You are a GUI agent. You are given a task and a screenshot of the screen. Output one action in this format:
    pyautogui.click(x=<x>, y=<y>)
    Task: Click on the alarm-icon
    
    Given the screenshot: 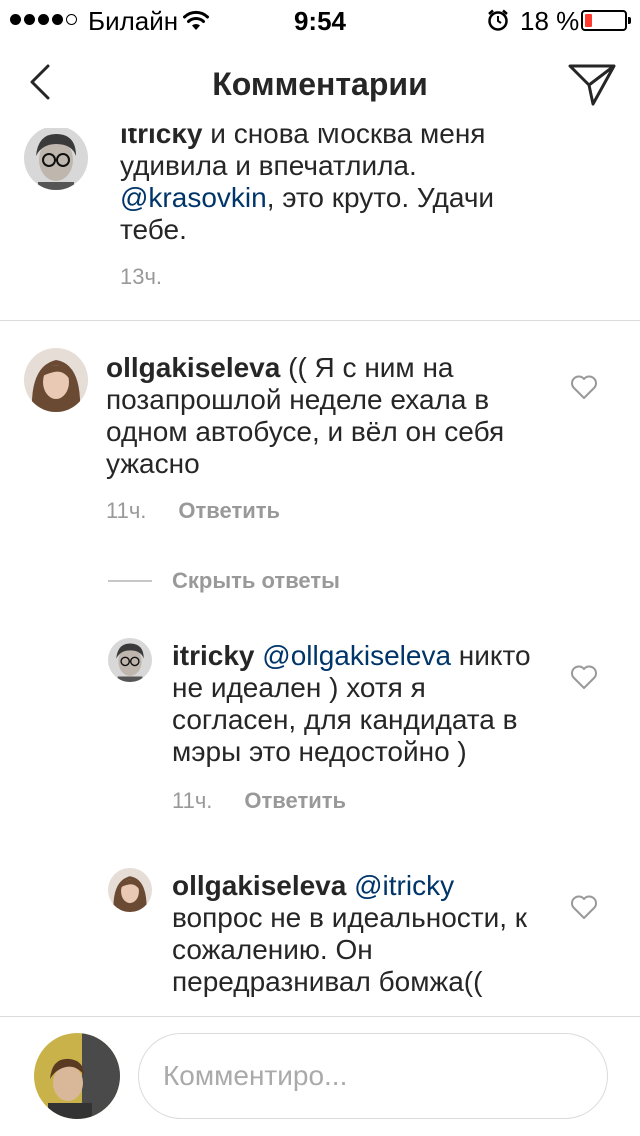 What is the action you would take?
    pyautogui.click(x=498, y=20)
    